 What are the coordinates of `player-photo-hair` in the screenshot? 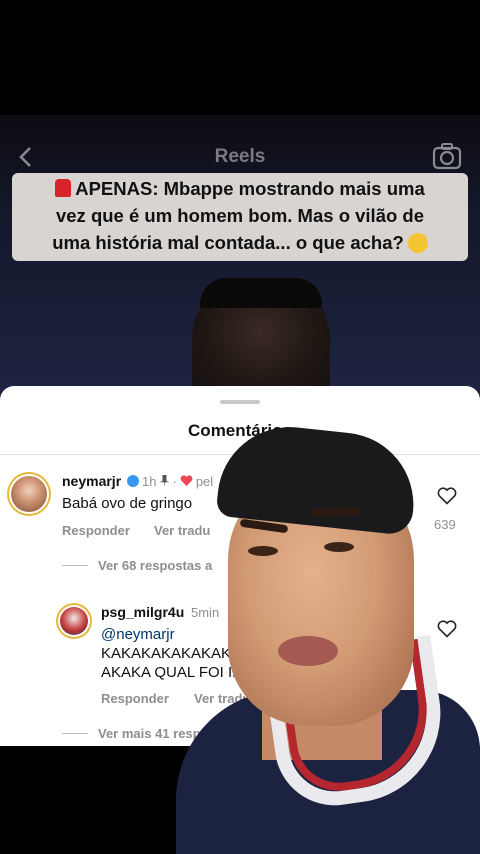 It's located at (261, 293).